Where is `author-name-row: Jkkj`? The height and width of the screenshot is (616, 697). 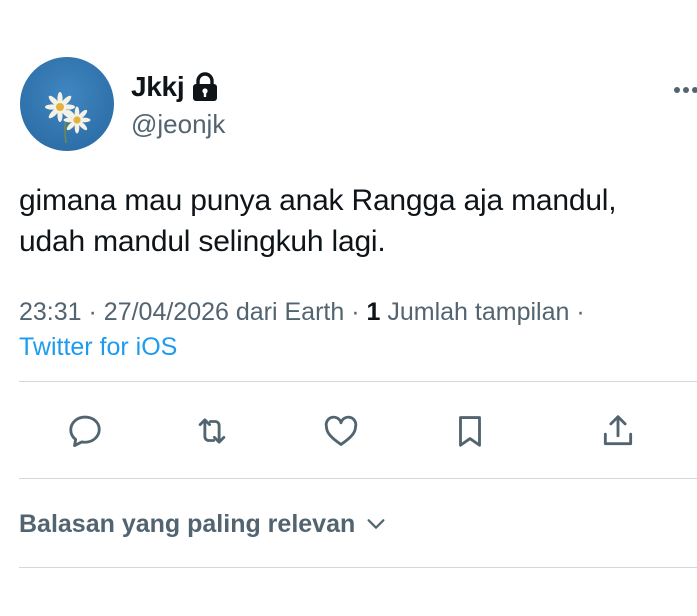 author-name-row: Jkkj is located at coordinates (174, 87).